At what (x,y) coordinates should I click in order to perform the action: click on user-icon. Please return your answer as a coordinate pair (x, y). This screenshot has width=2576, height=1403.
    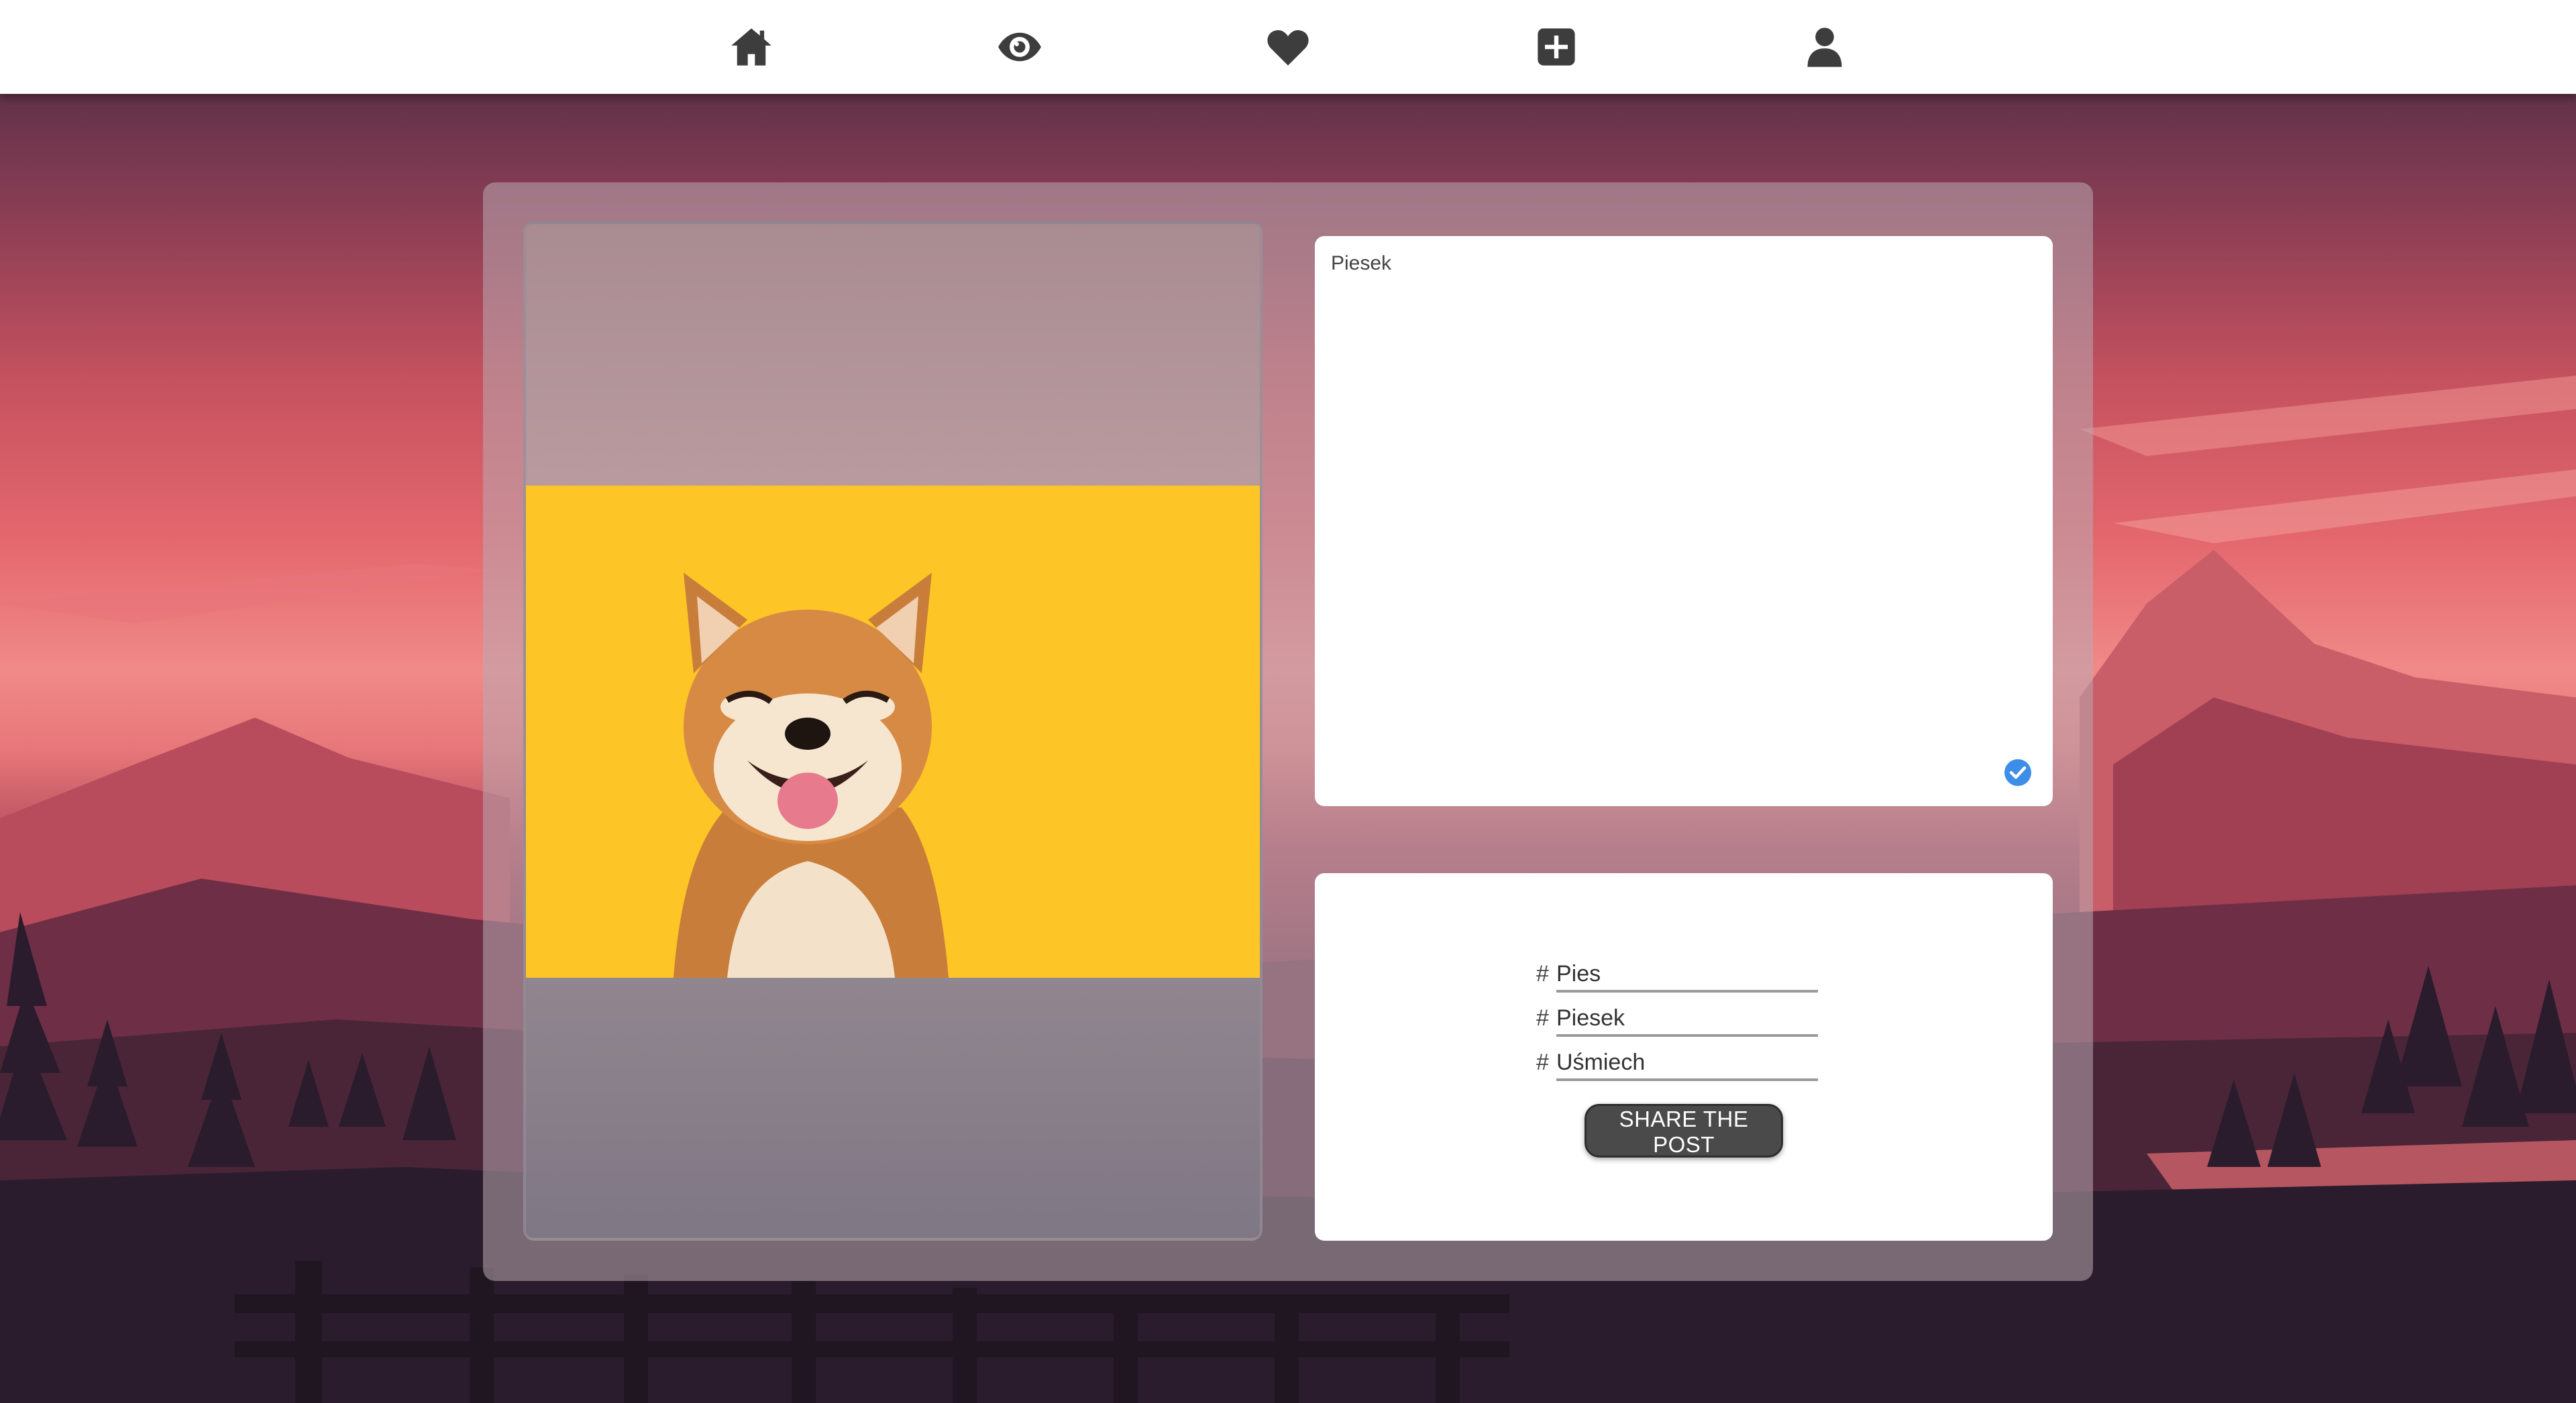
    Looking at the image, I should click on (1824, 47).